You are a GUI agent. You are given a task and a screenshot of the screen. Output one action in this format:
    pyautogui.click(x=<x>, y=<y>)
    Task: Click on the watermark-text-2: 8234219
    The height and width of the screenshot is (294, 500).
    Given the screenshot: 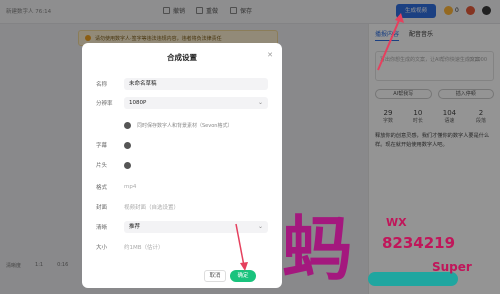 What is the action you would take?
    pyautogui.click(x=419, y=243)
    